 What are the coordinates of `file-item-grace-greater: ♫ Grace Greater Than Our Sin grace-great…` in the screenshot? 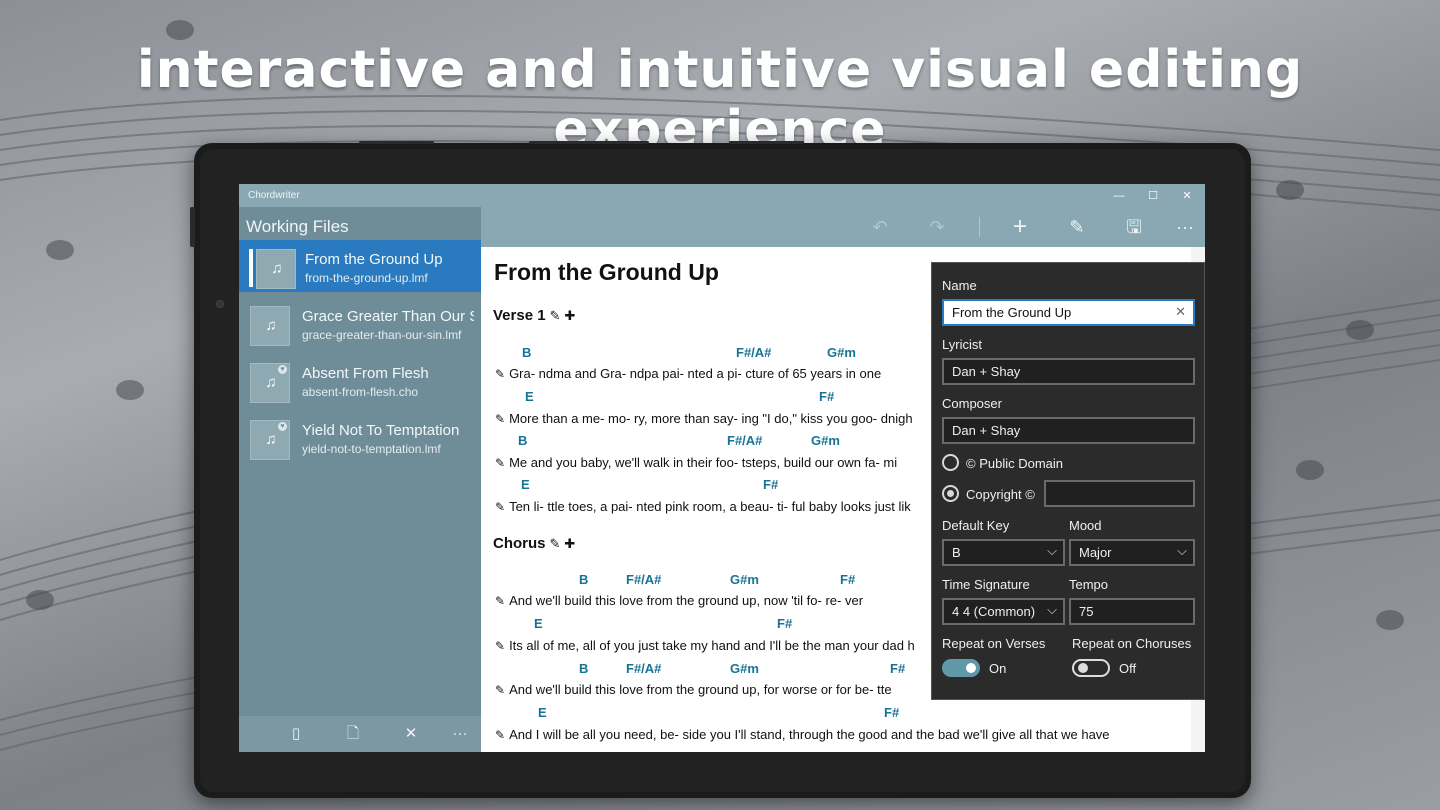 It's located at (360, 323).